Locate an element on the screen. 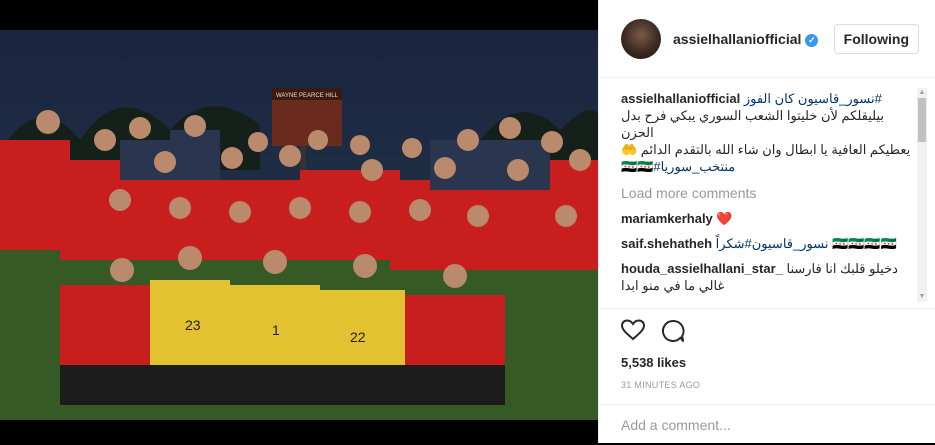 The image size is (935, 445). comments-scrollbar: ▲ ▼ is located at coordinates (922, 195).